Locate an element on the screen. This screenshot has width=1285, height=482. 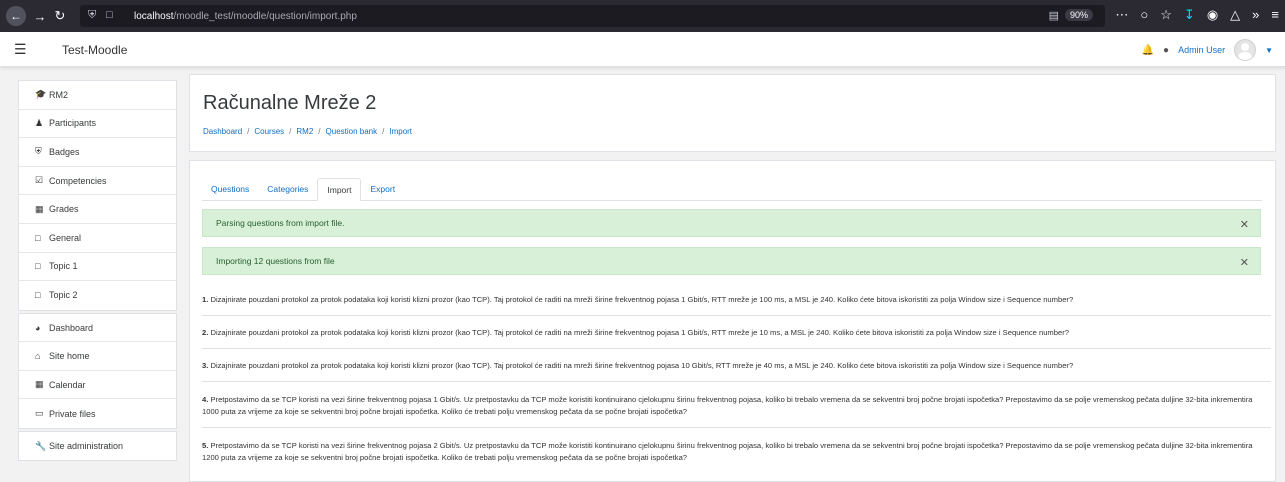
success-alert: Parsing questions from import file. ✕ is located at coordinates (731, 223).